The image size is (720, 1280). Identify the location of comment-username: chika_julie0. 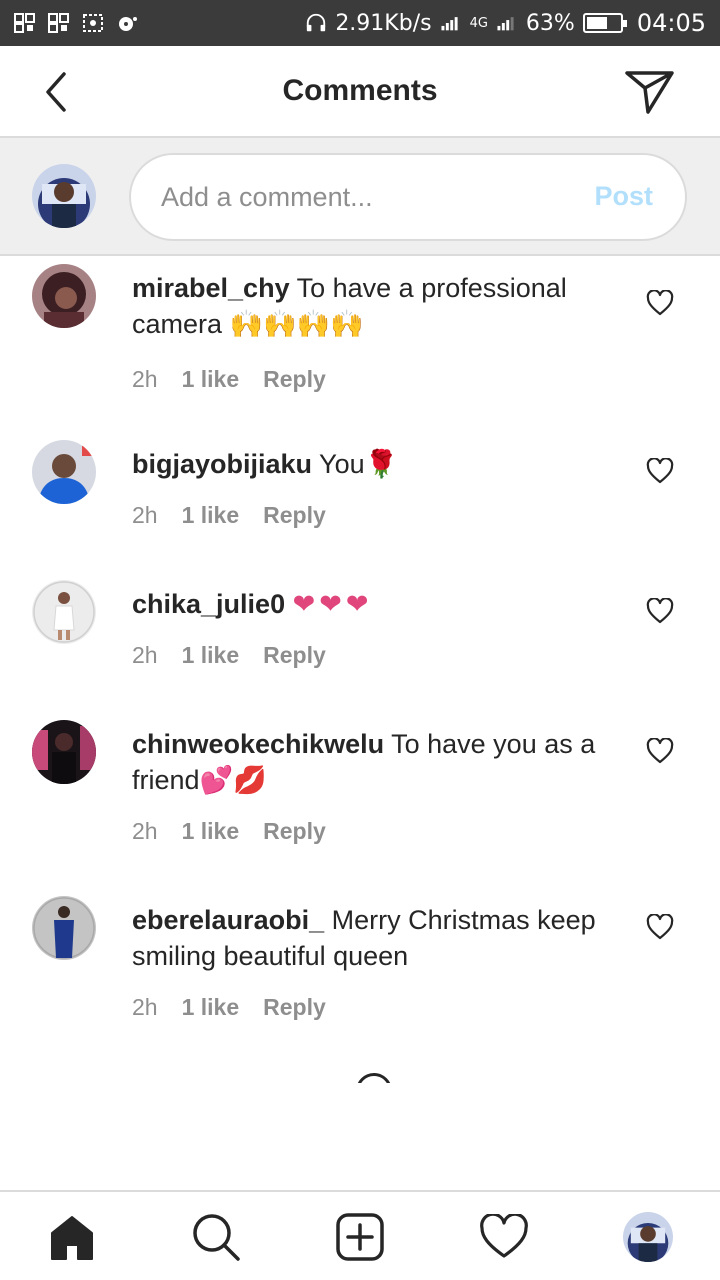
(208, 604).